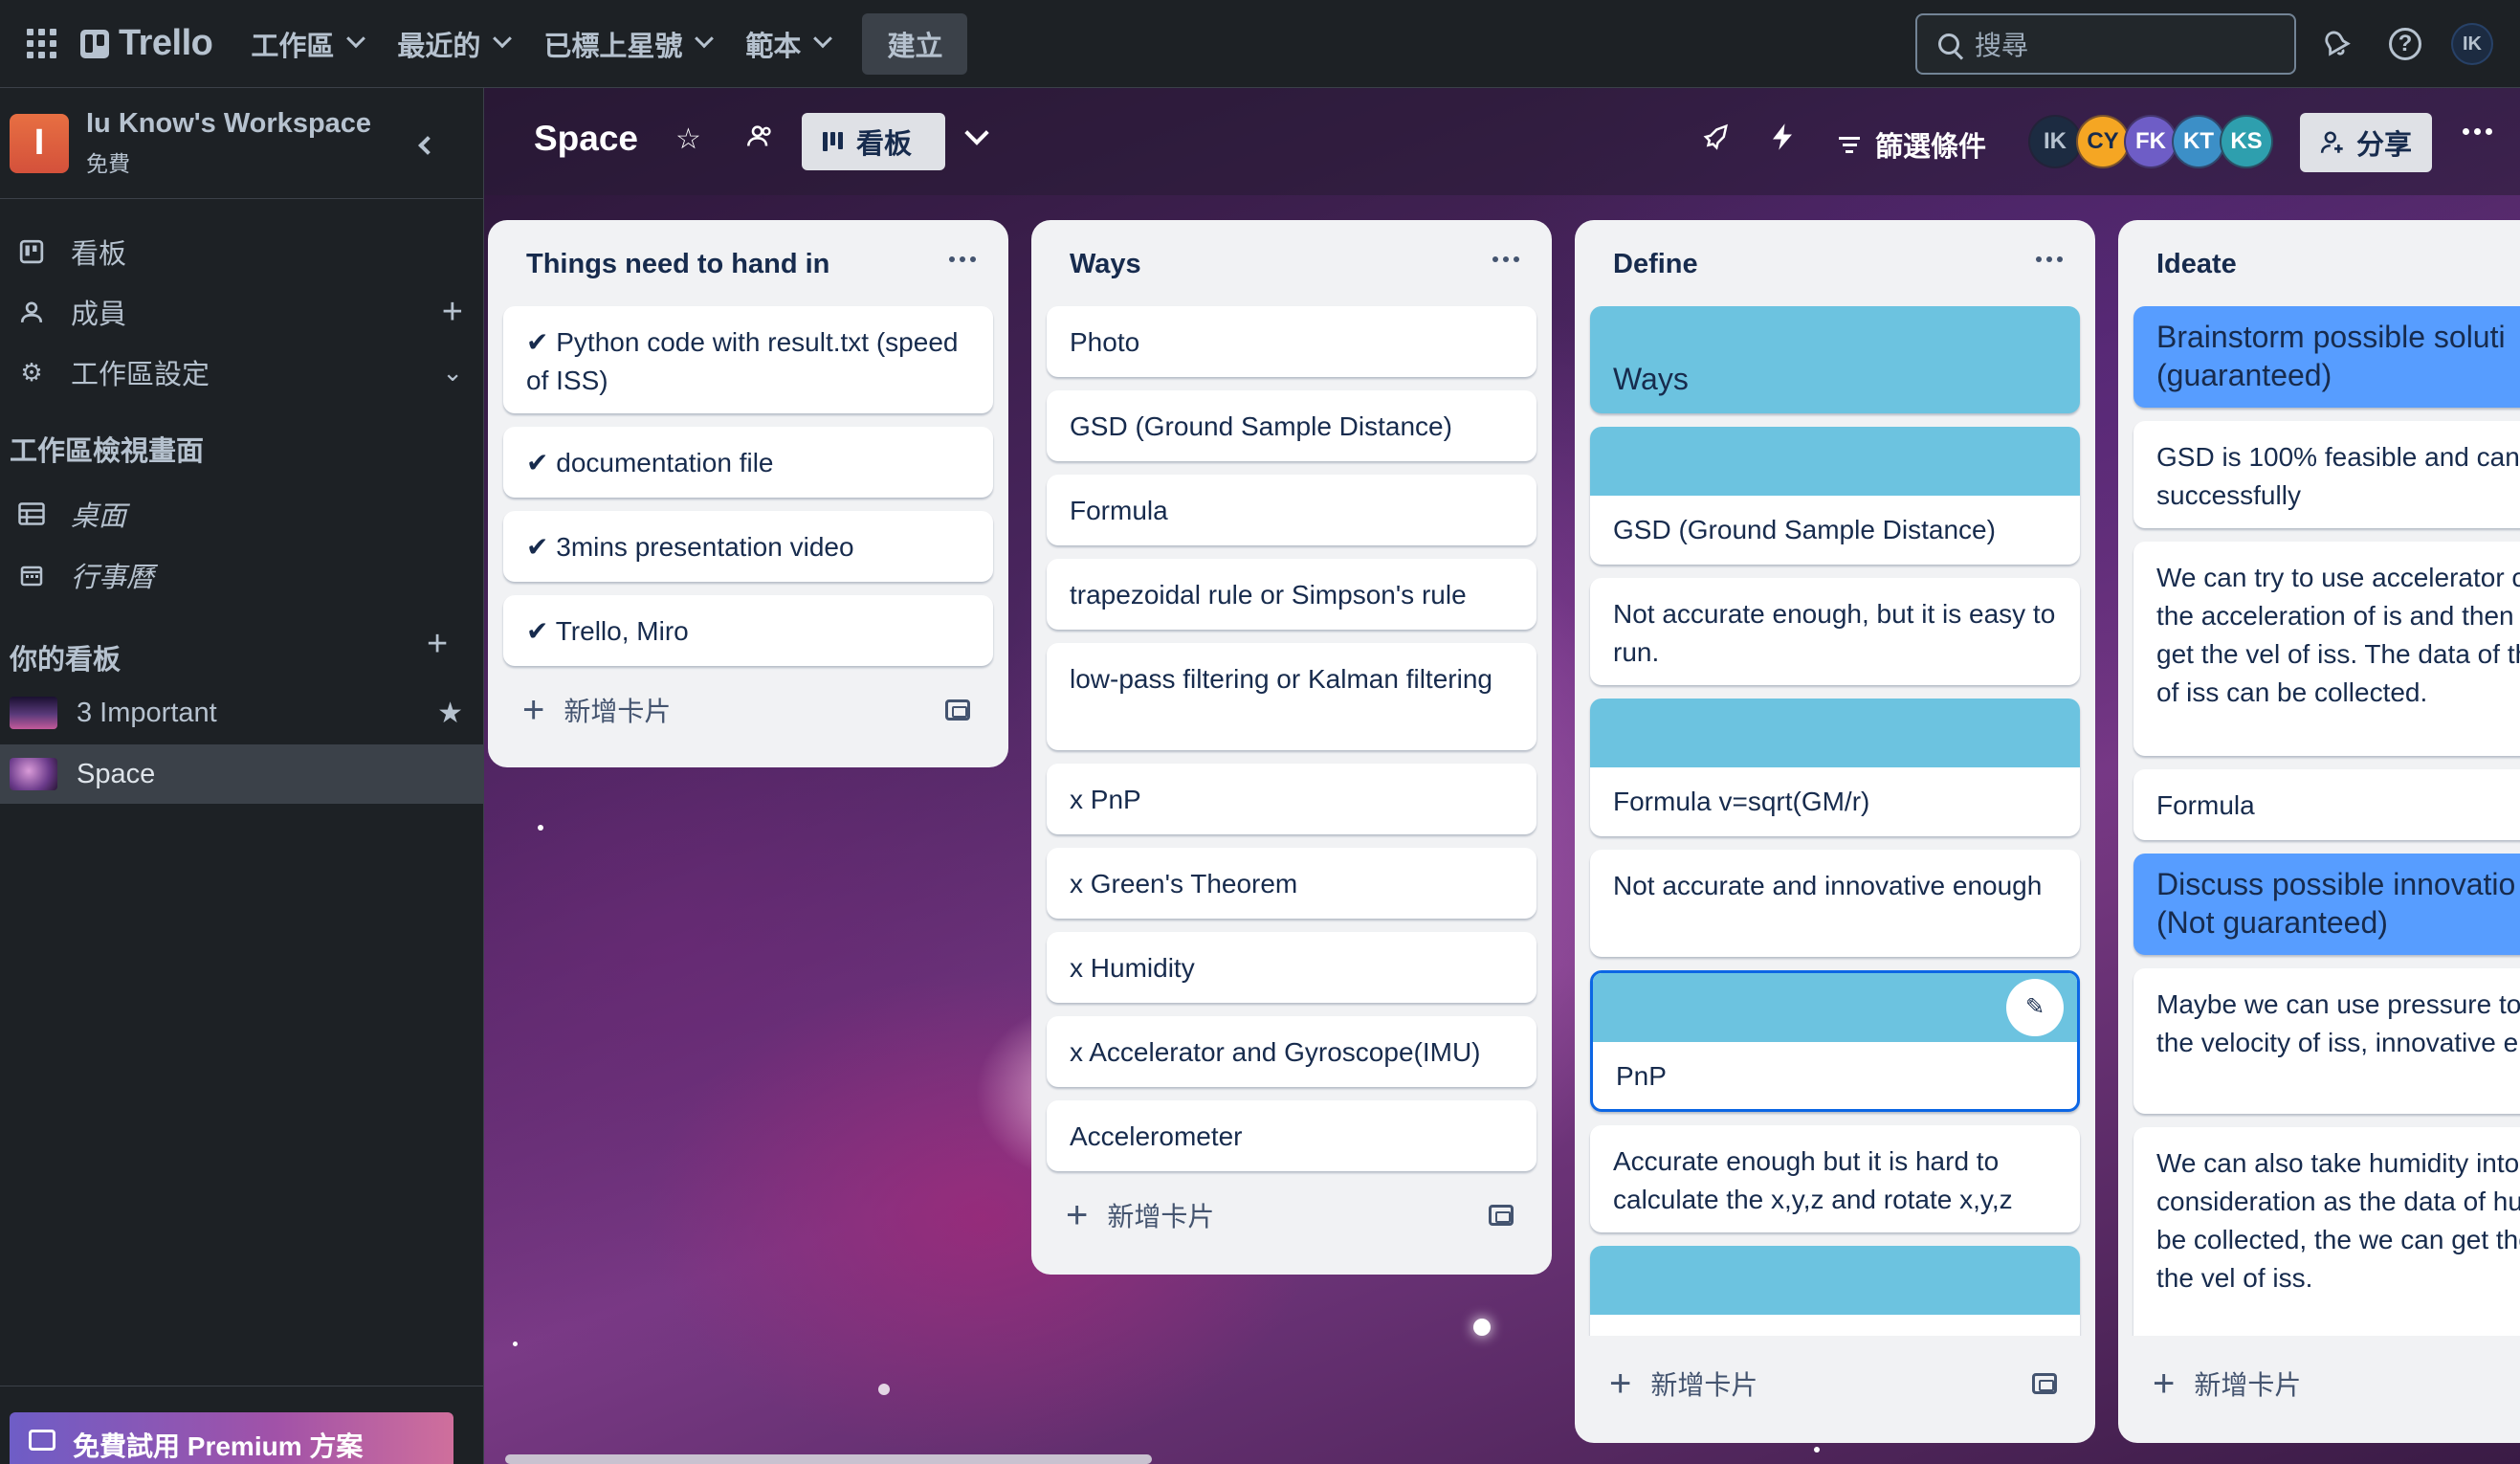 The image size is (2520, 1464). I want to click on list-card: Not accurate and innovative enough, so click(1835, 904).